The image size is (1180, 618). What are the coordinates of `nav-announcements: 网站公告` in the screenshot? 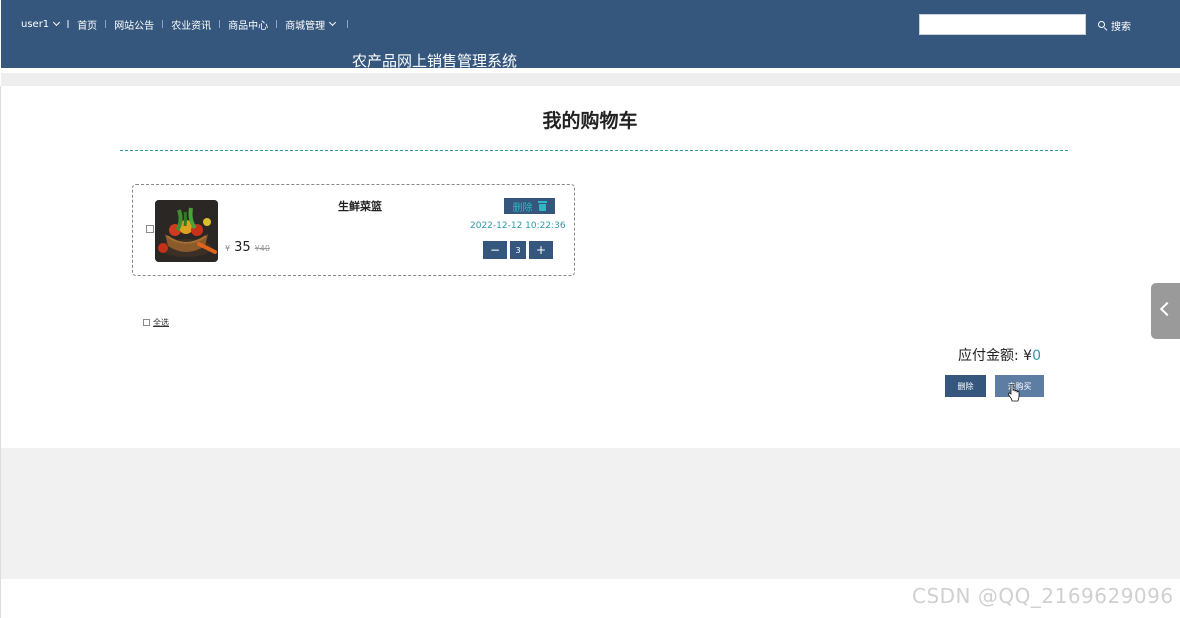 It's located at (134, 24).